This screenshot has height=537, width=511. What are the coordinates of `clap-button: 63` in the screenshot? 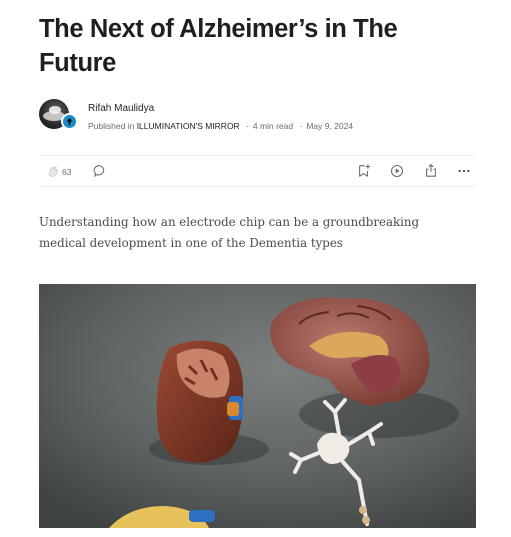 It's located at (58, 171).